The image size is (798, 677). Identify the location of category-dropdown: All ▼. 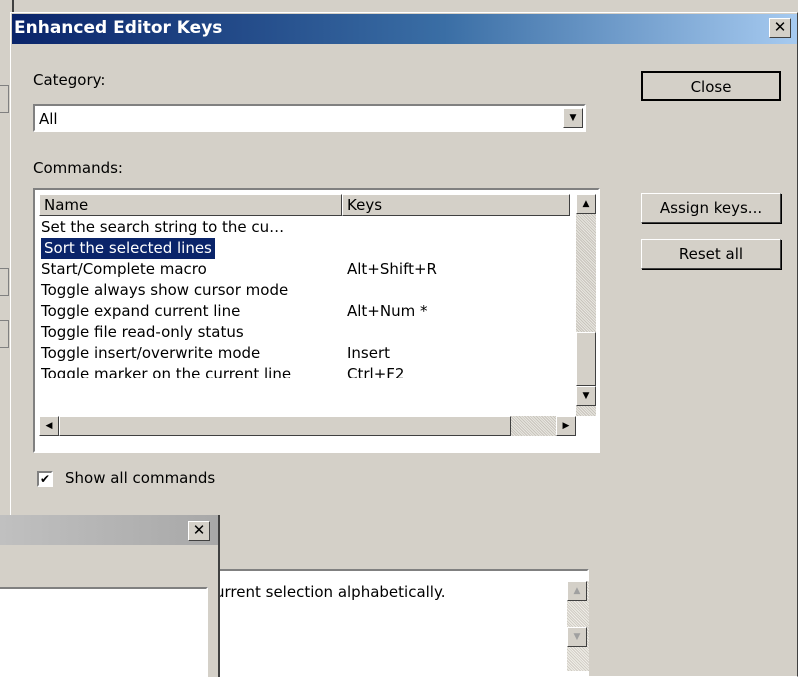
(309, 118).